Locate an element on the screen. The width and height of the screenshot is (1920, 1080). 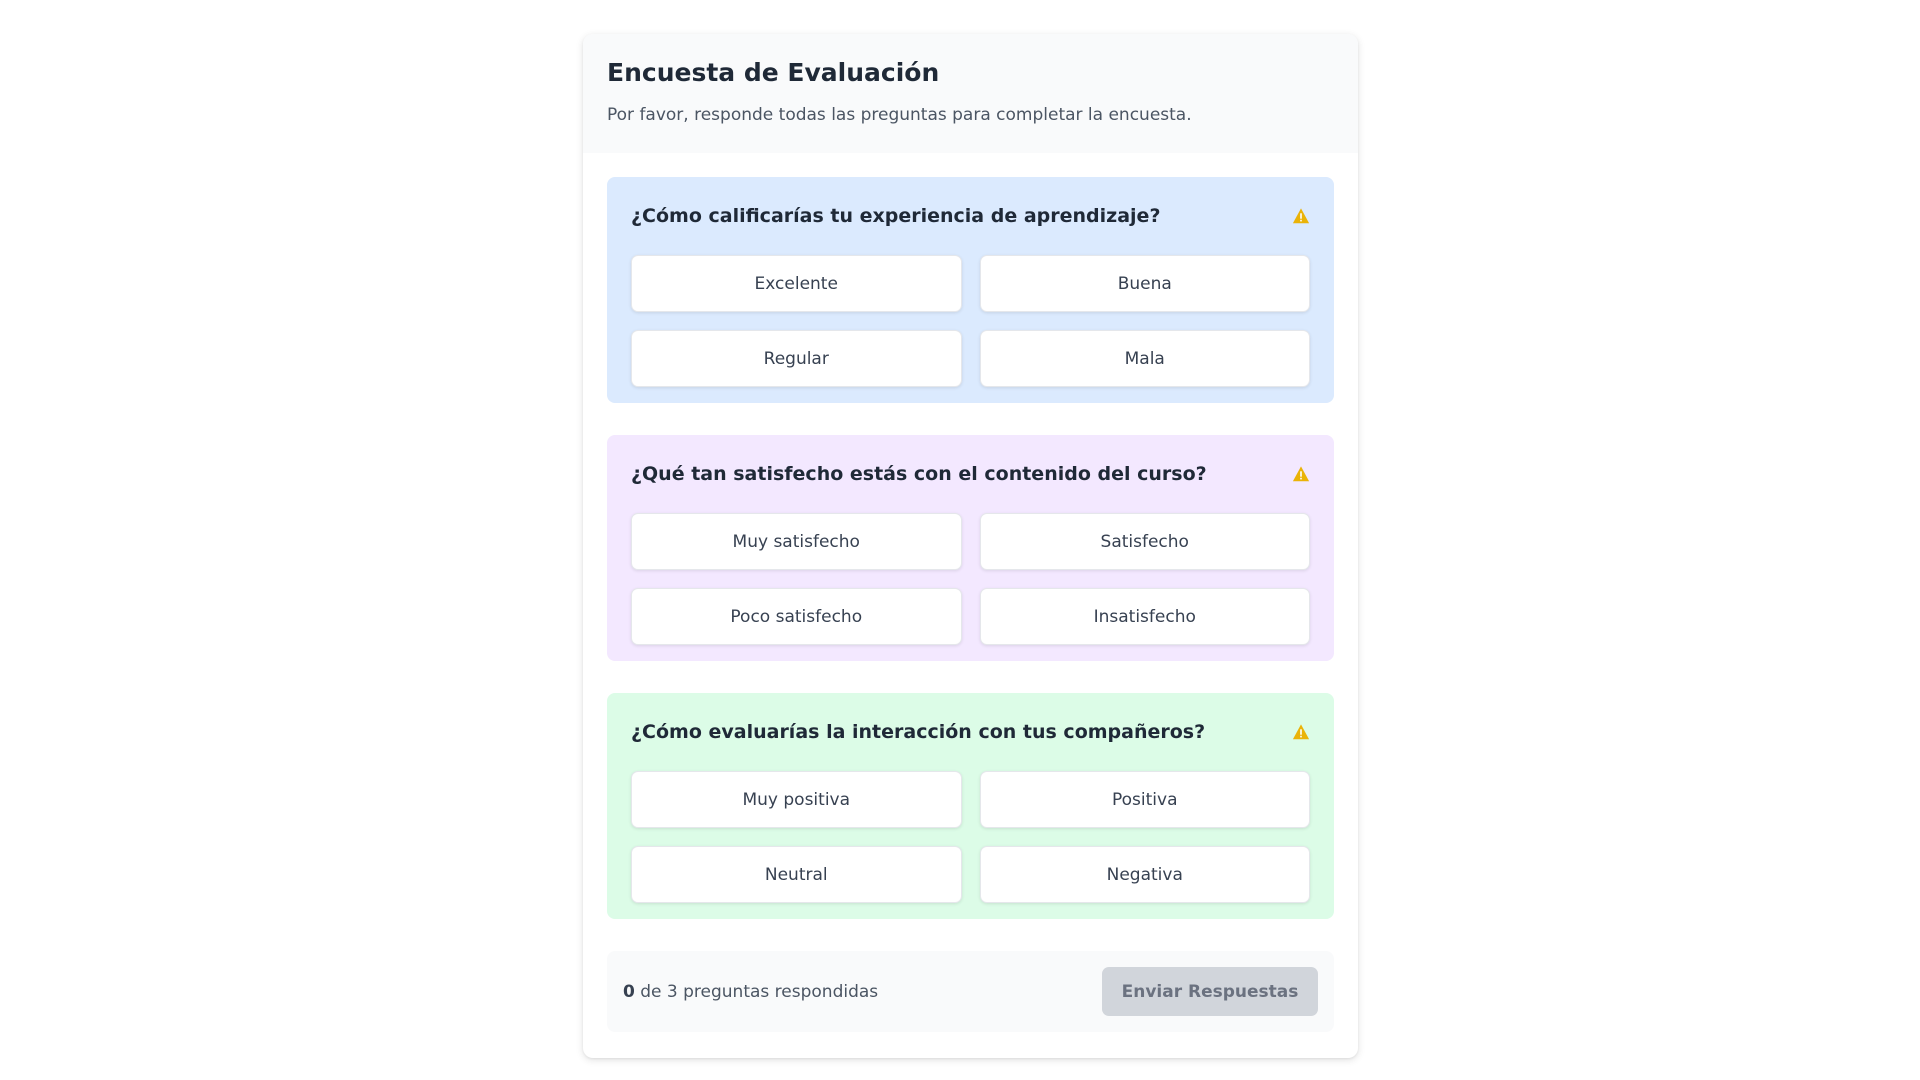
option-button: Regular is located at coordinates (796, 358).